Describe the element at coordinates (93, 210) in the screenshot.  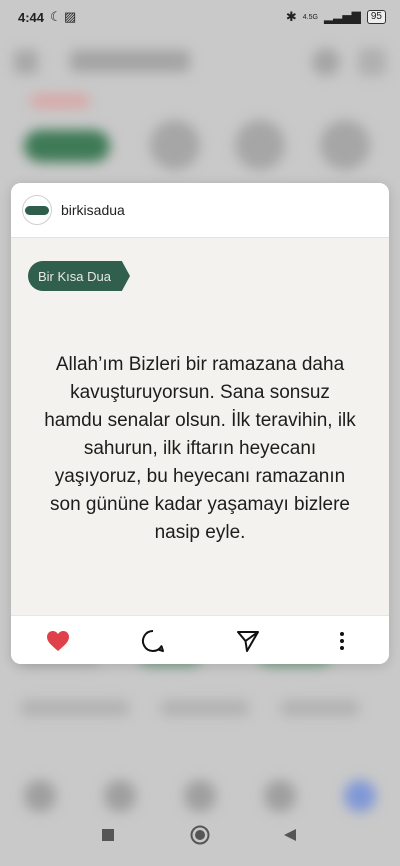
I see `username: birkisadua` at that location.